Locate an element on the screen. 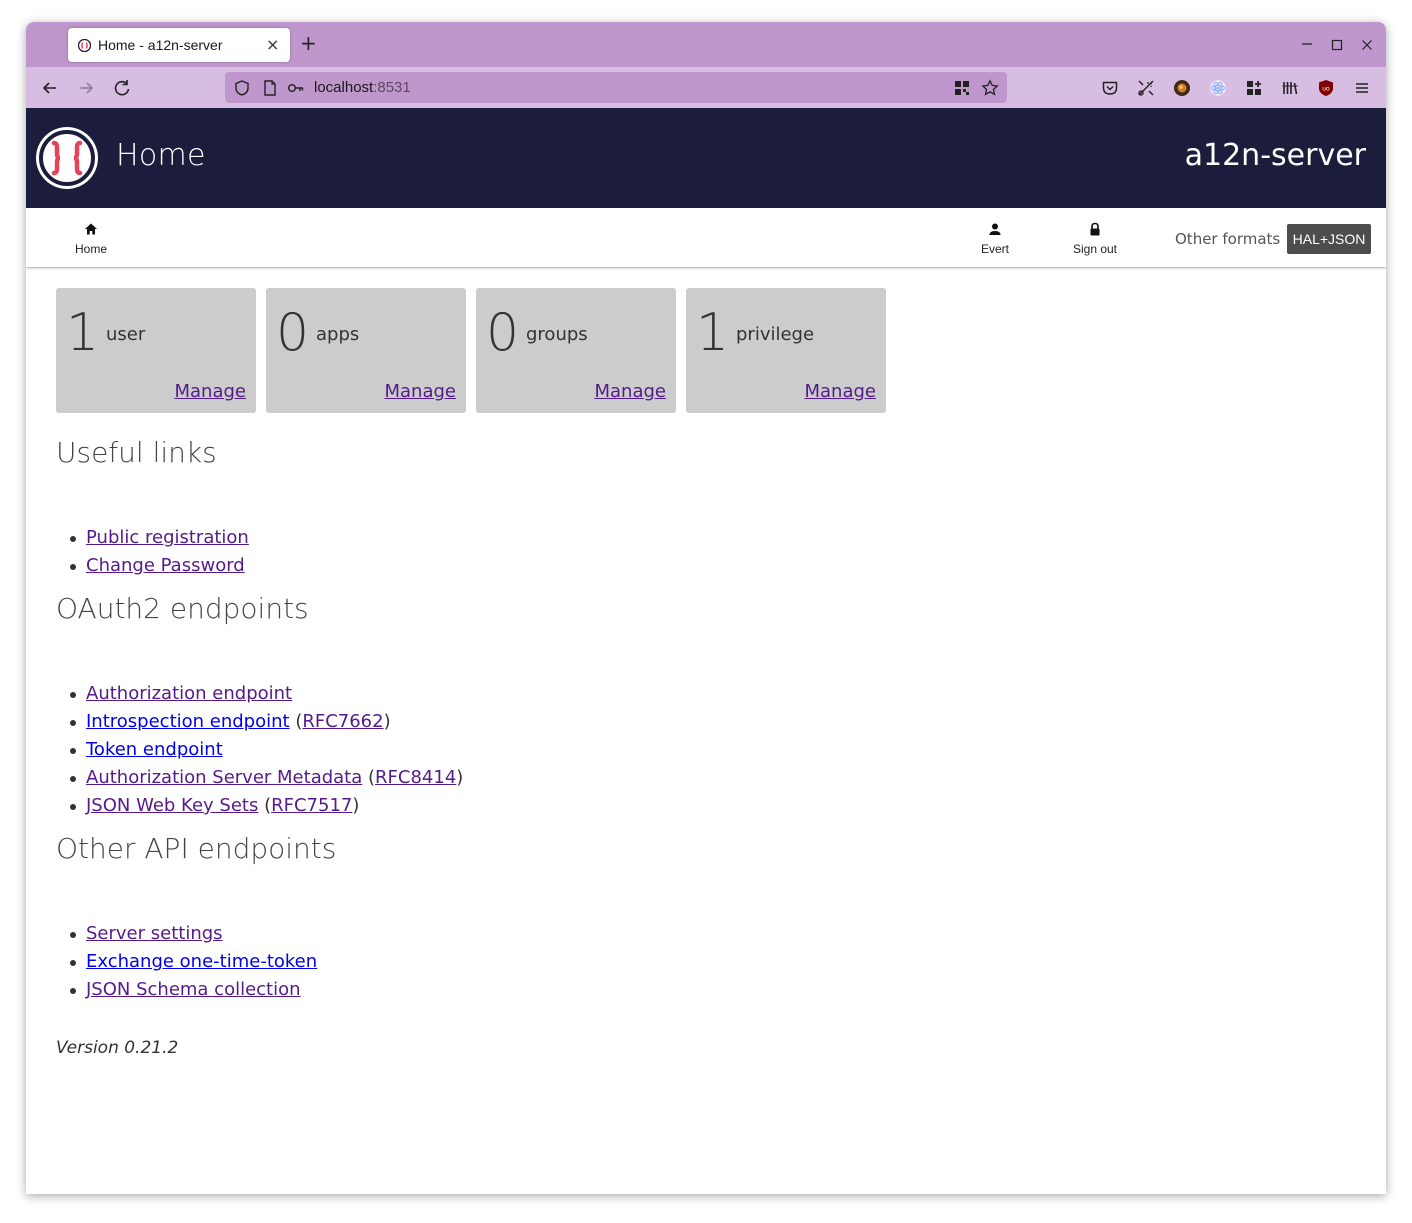  nav-signout: Sign out is located at coordinates (1095, 239).